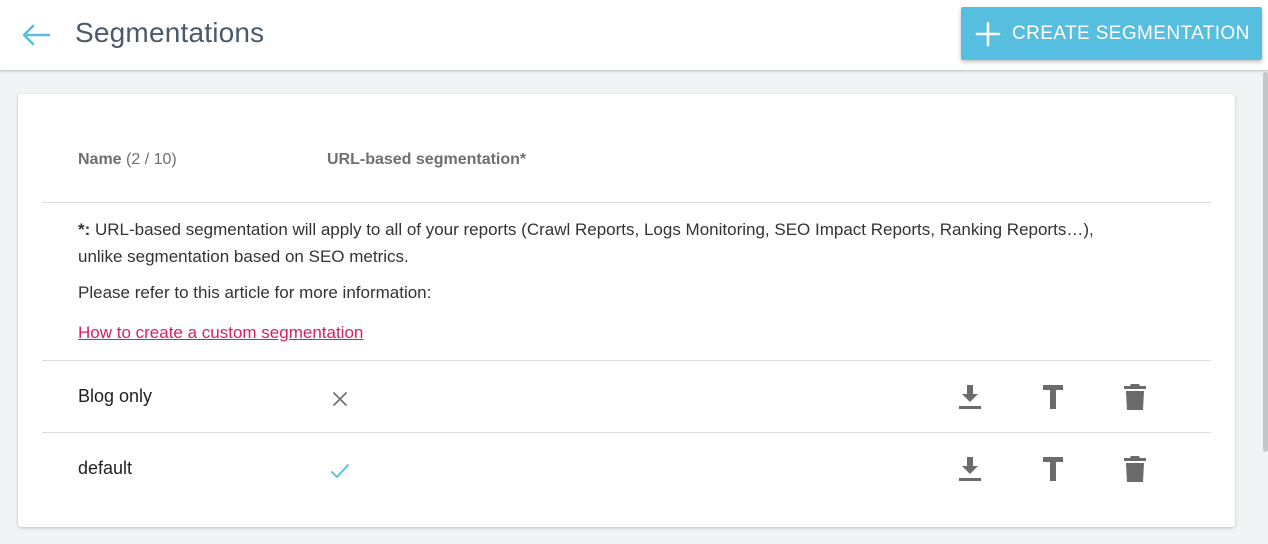  Describe the element at coordinates (170, 32) in the screenshot. I see `page-title: Segmentations` at that location.